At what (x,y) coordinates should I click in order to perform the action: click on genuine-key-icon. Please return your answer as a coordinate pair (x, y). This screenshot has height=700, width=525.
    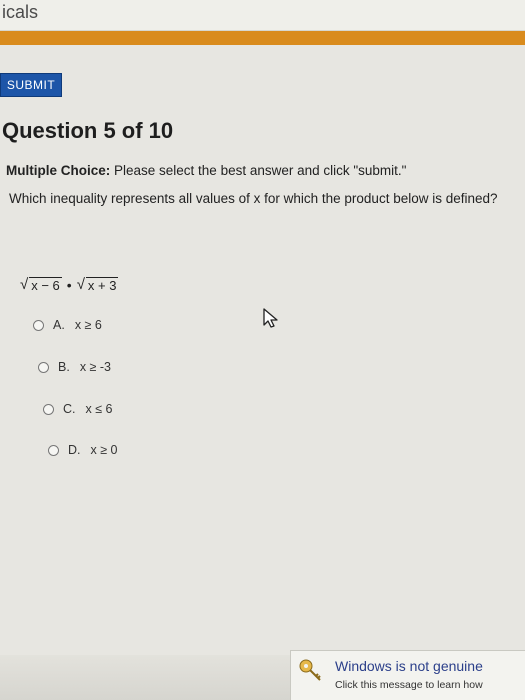
    Looking at the image, I should click on (310, 670).